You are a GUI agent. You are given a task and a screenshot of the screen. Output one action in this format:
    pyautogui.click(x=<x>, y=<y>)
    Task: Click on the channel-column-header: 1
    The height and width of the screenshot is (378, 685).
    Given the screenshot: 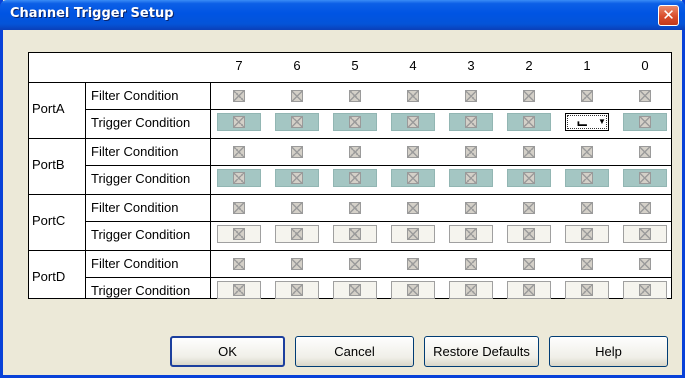 What is the action you would take?
    pyautogui.click(x=587, y=65)
    